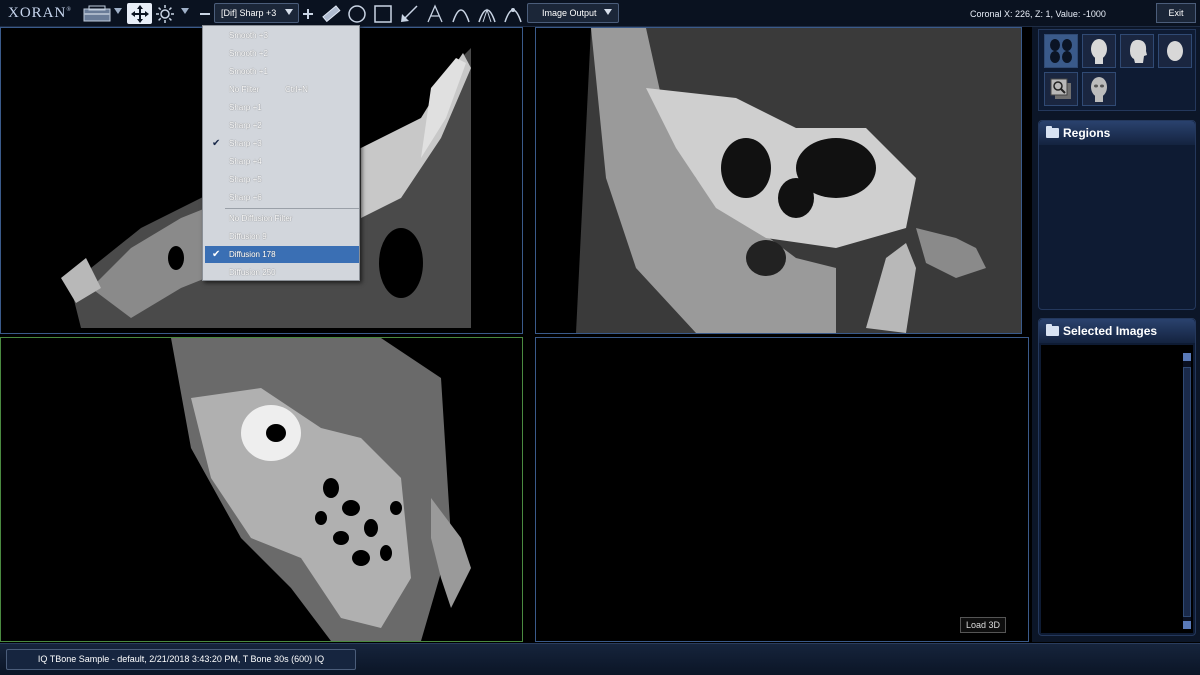 Image resolution: width=1200 pixels, height=675 pixels. I want to click on selected-images-header: Selected Images, so click(1117, 331).